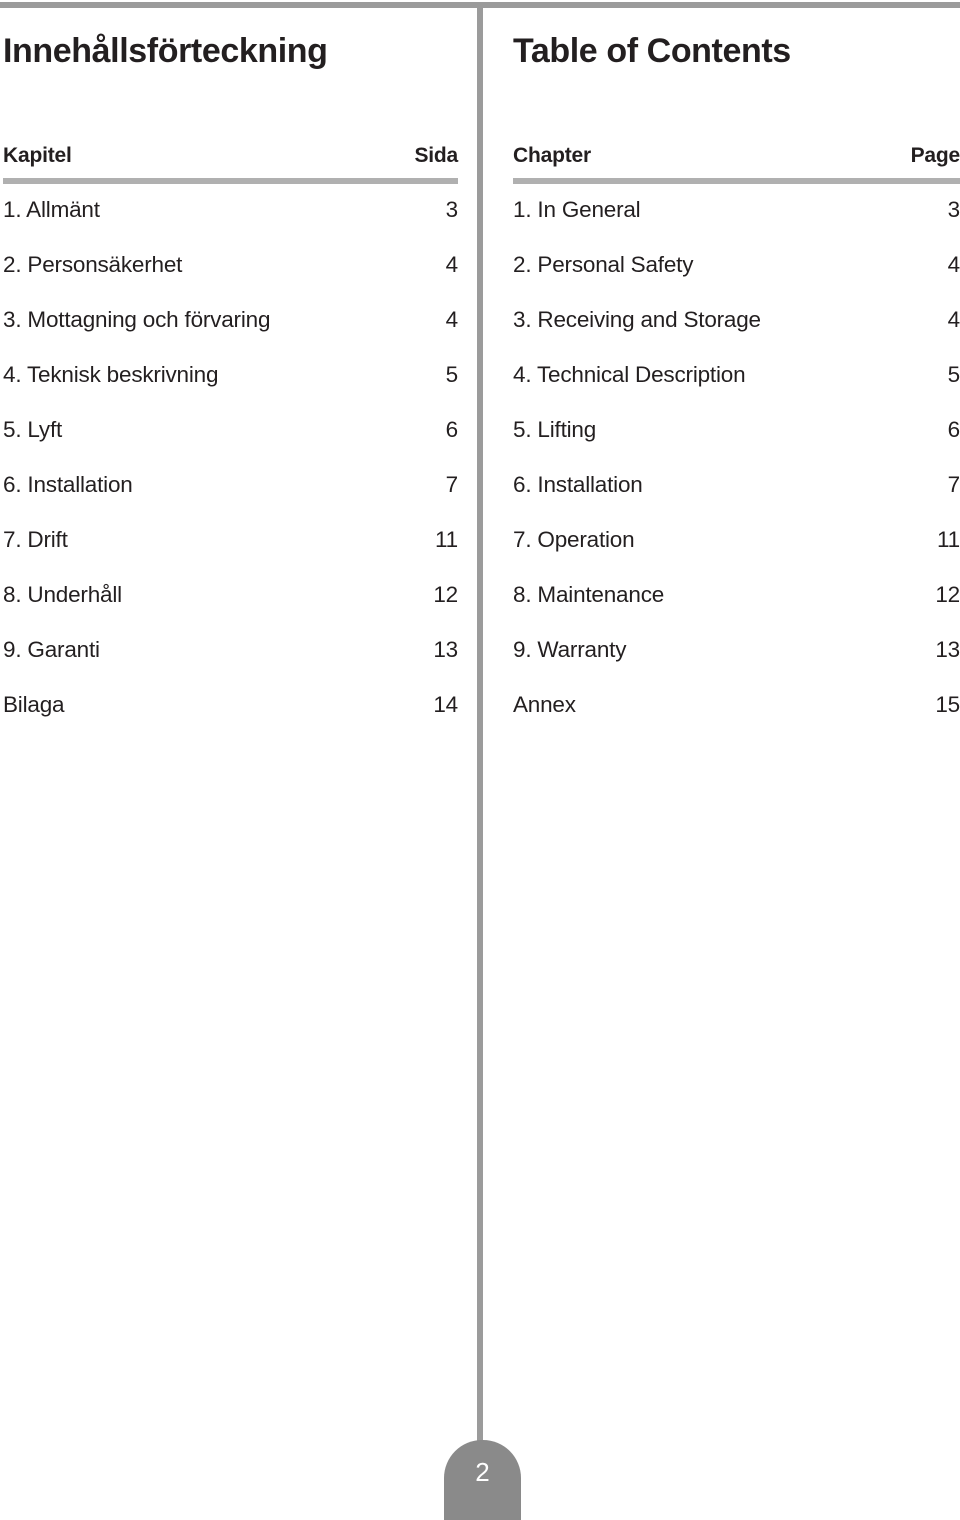 The height and width of the screenshot is (1520, 960). Describe the element at coordinates (555, 429) in the screenshot. I see `toc-entry-label: 5. Lifting` at that location.